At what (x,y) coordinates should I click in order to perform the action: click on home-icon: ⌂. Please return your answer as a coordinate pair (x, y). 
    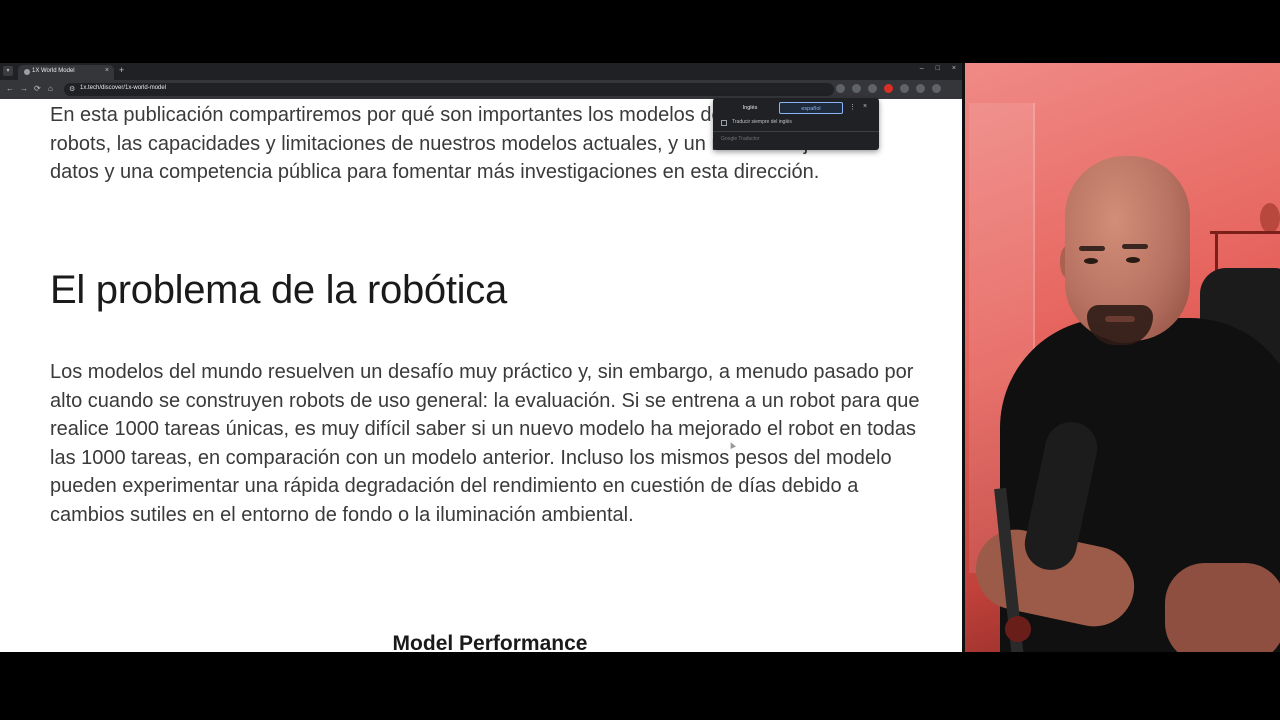
    Looking at the image, I should click on (50, 88).